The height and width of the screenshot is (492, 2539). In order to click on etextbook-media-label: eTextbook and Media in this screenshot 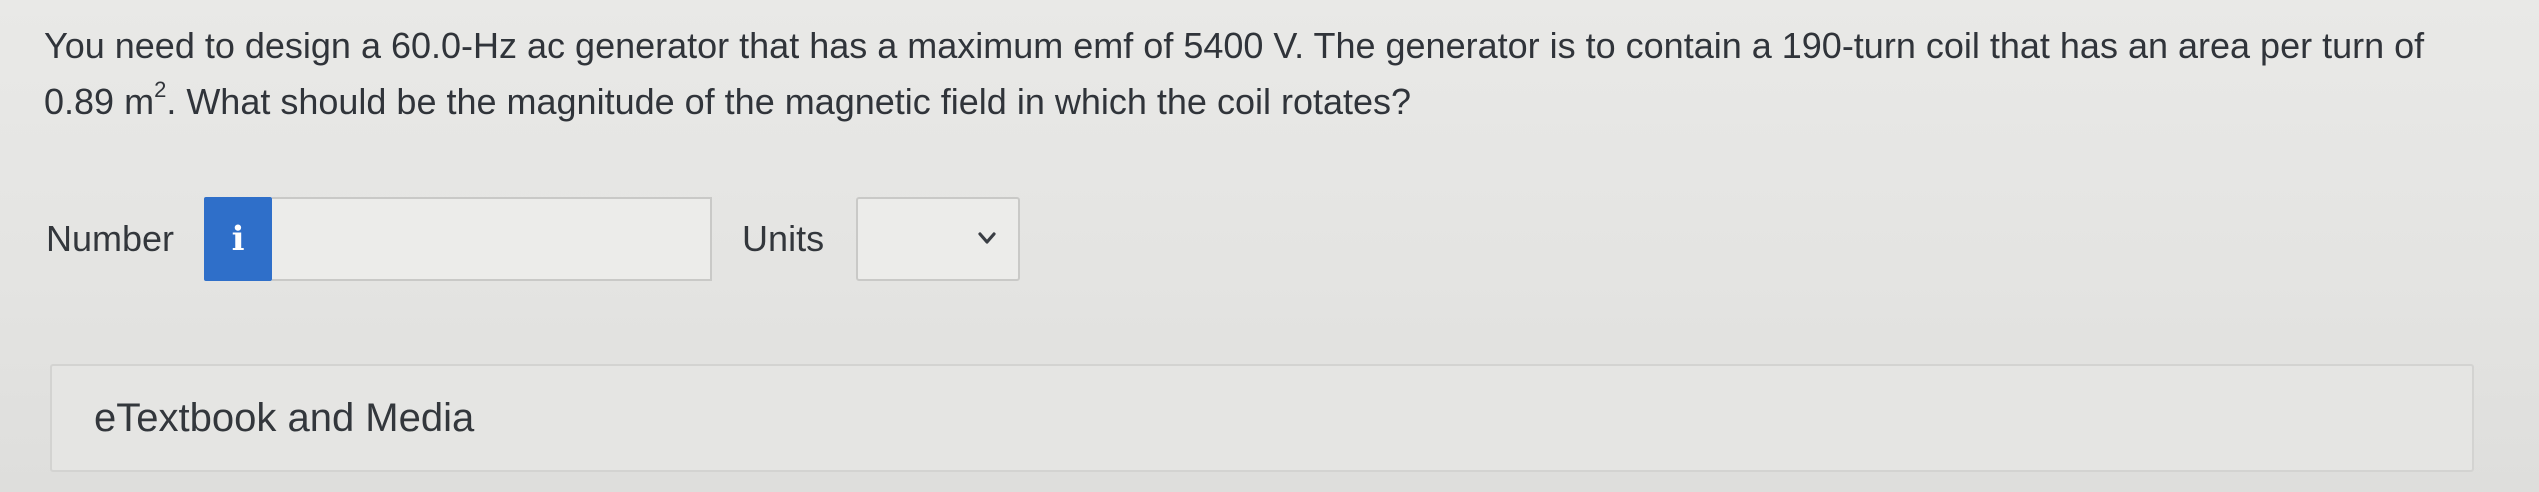, I will do `click(284, 417)`.